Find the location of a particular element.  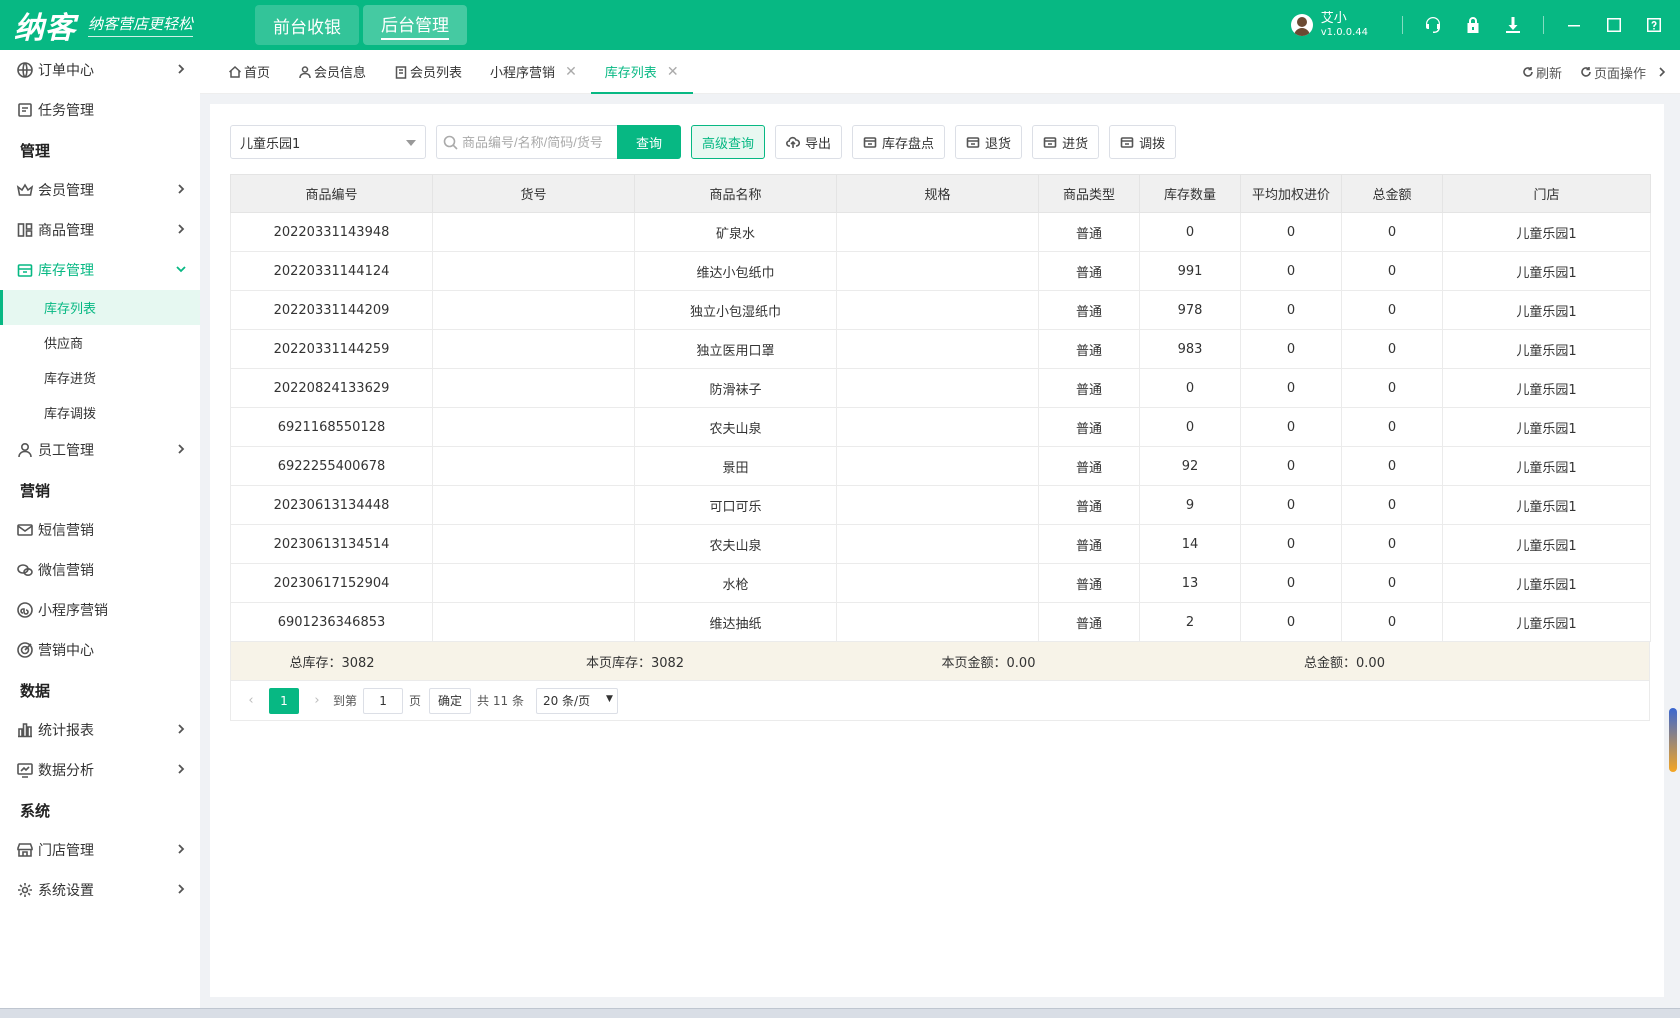

sidebar-item-miniprogram-marketing: 小程序营销 is located at coordinates (100, 610).